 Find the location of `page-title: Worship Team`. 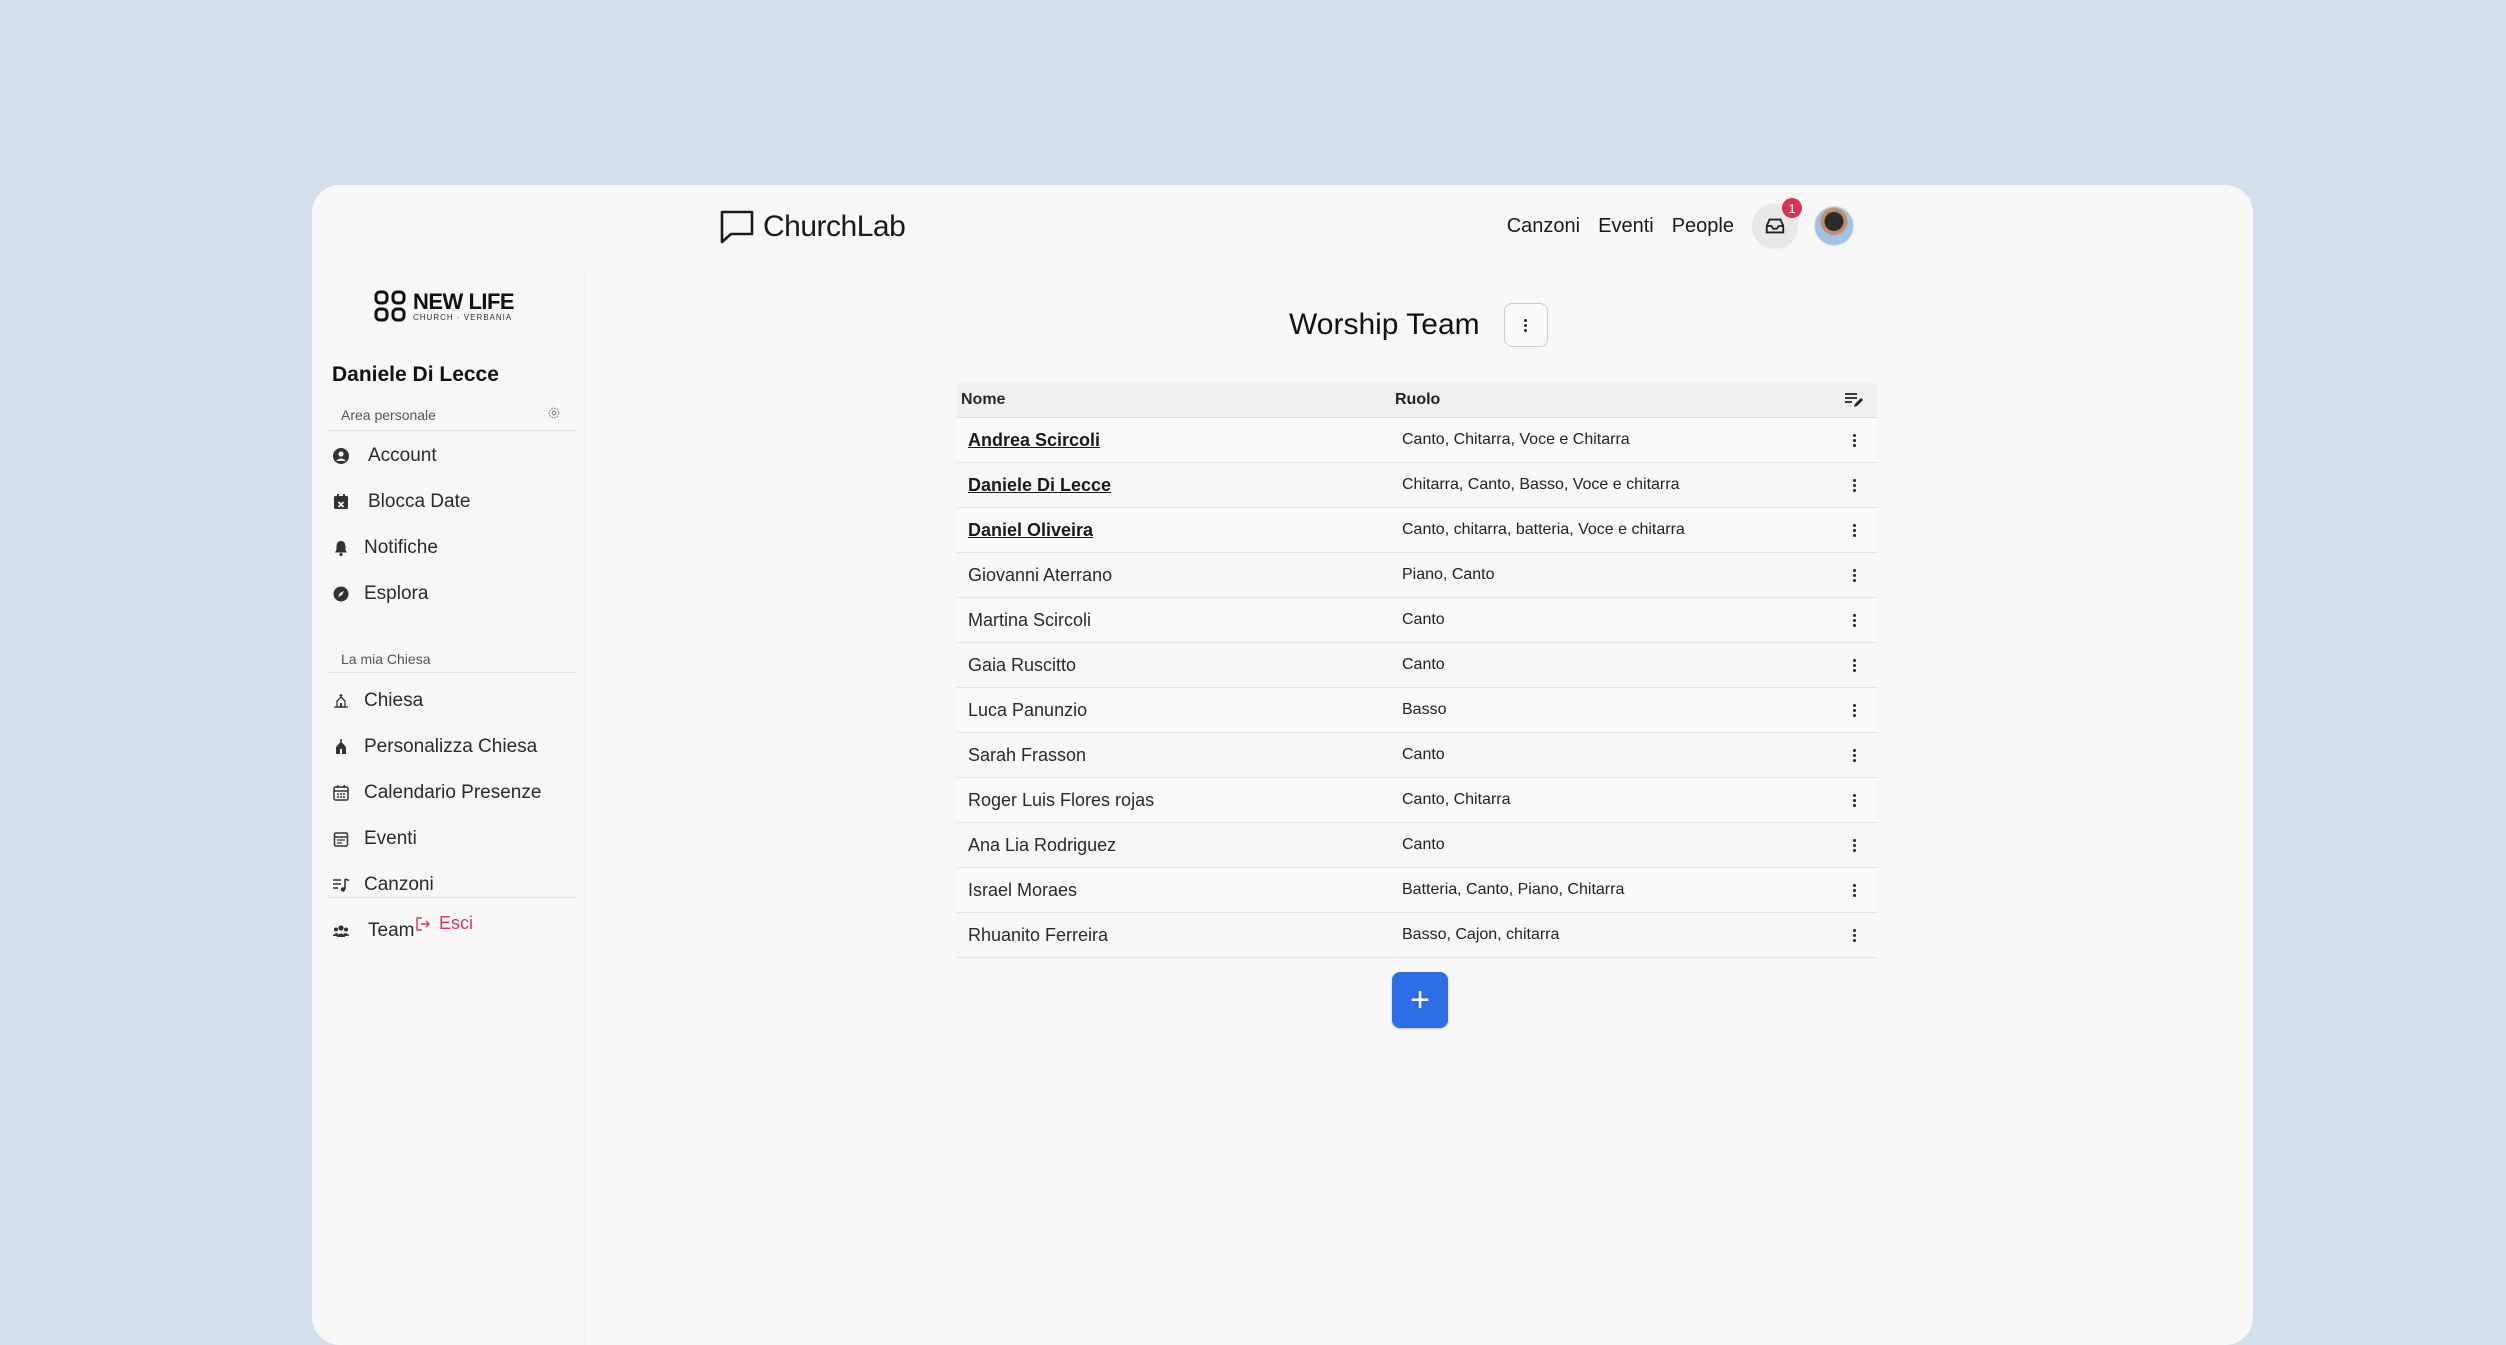

page-title: Worship Team is located at coordinates (1384, 324).